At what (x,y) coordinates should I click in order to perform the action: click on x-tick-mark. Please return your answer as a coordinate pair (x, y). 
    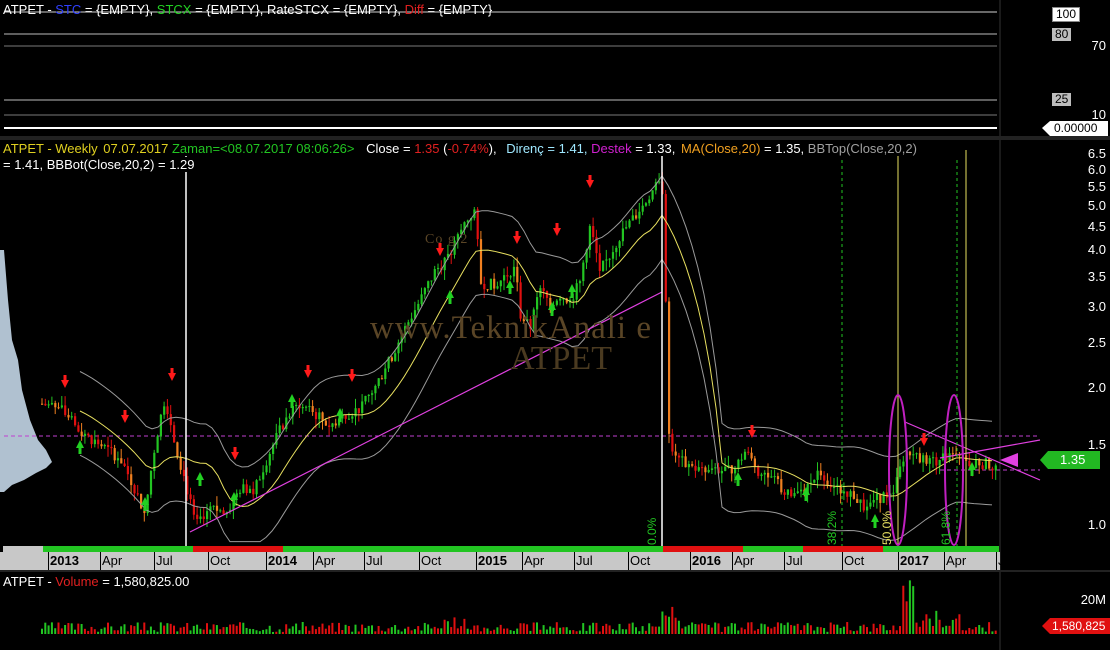
    Looking at the image, I should click on (842, 561).